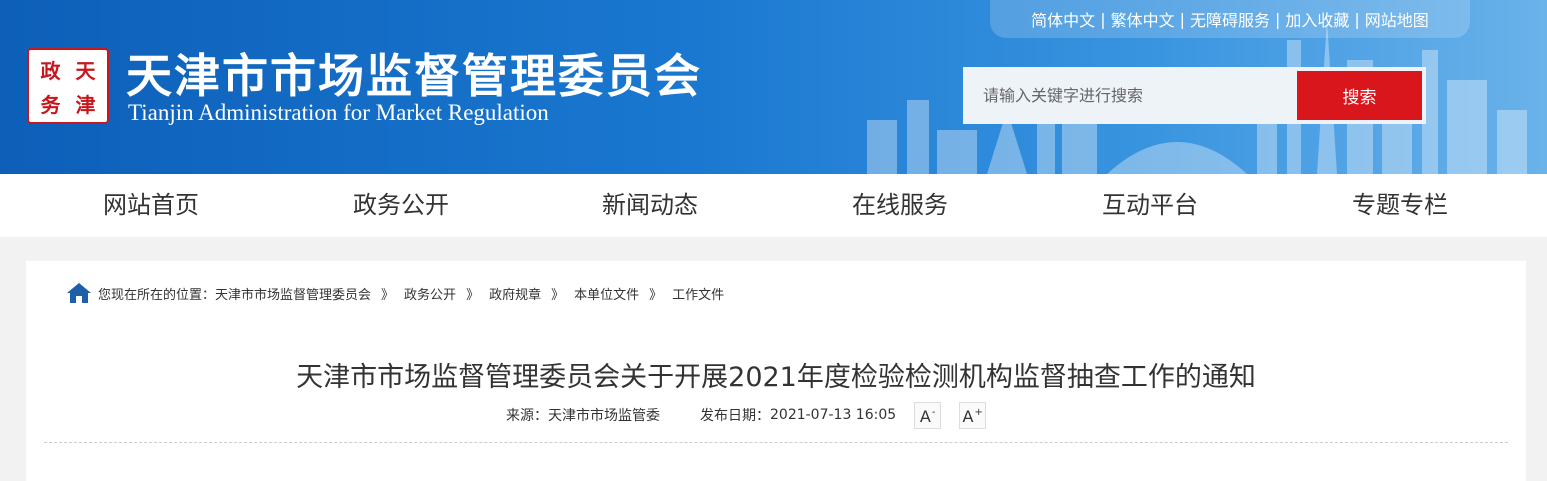 The image size is (1547, 481). I want to click on date-value: 2021-07-13 16:05, so click(833, 415).